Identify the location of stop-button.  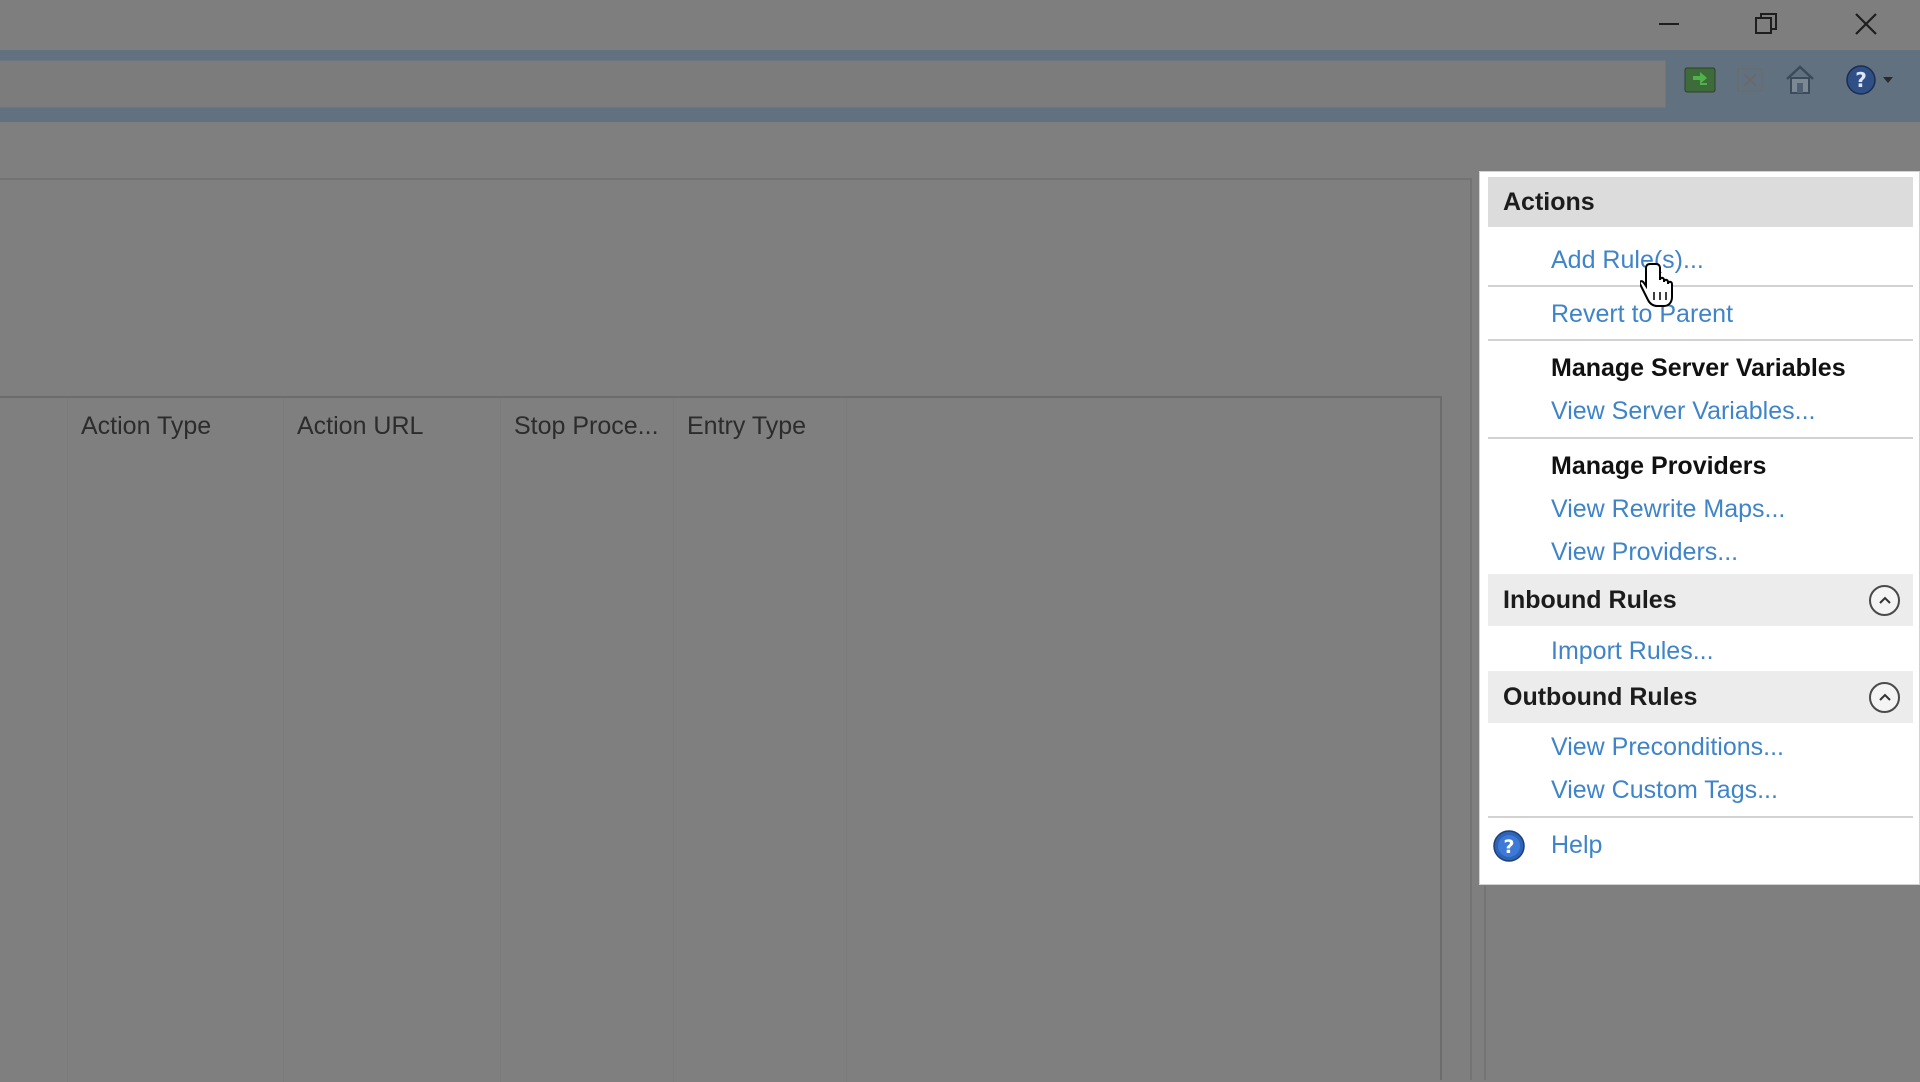
(1750, 80).